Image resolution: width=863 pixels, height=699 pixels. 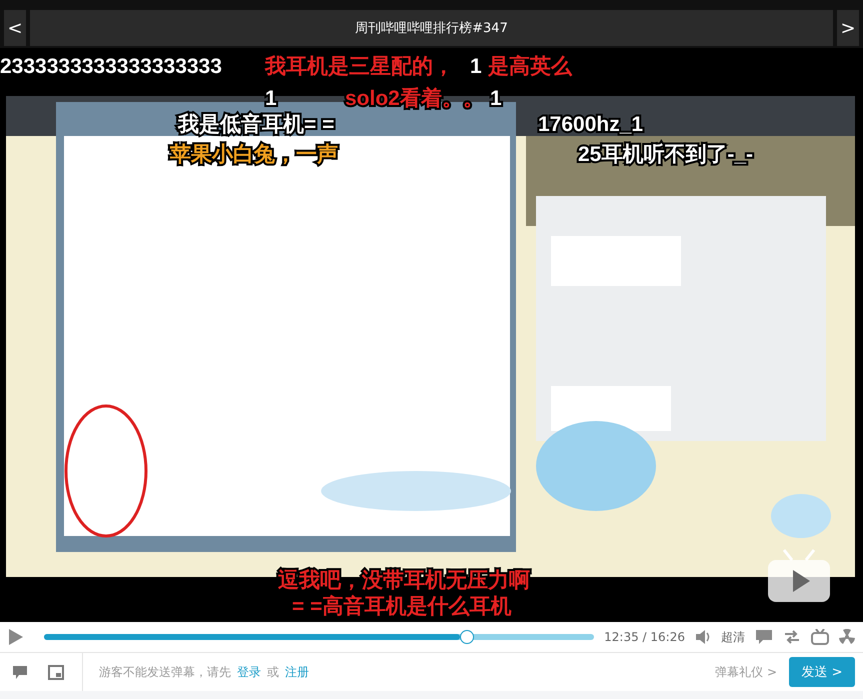 I want to click on volume-icon, so click(x=703, y=637).